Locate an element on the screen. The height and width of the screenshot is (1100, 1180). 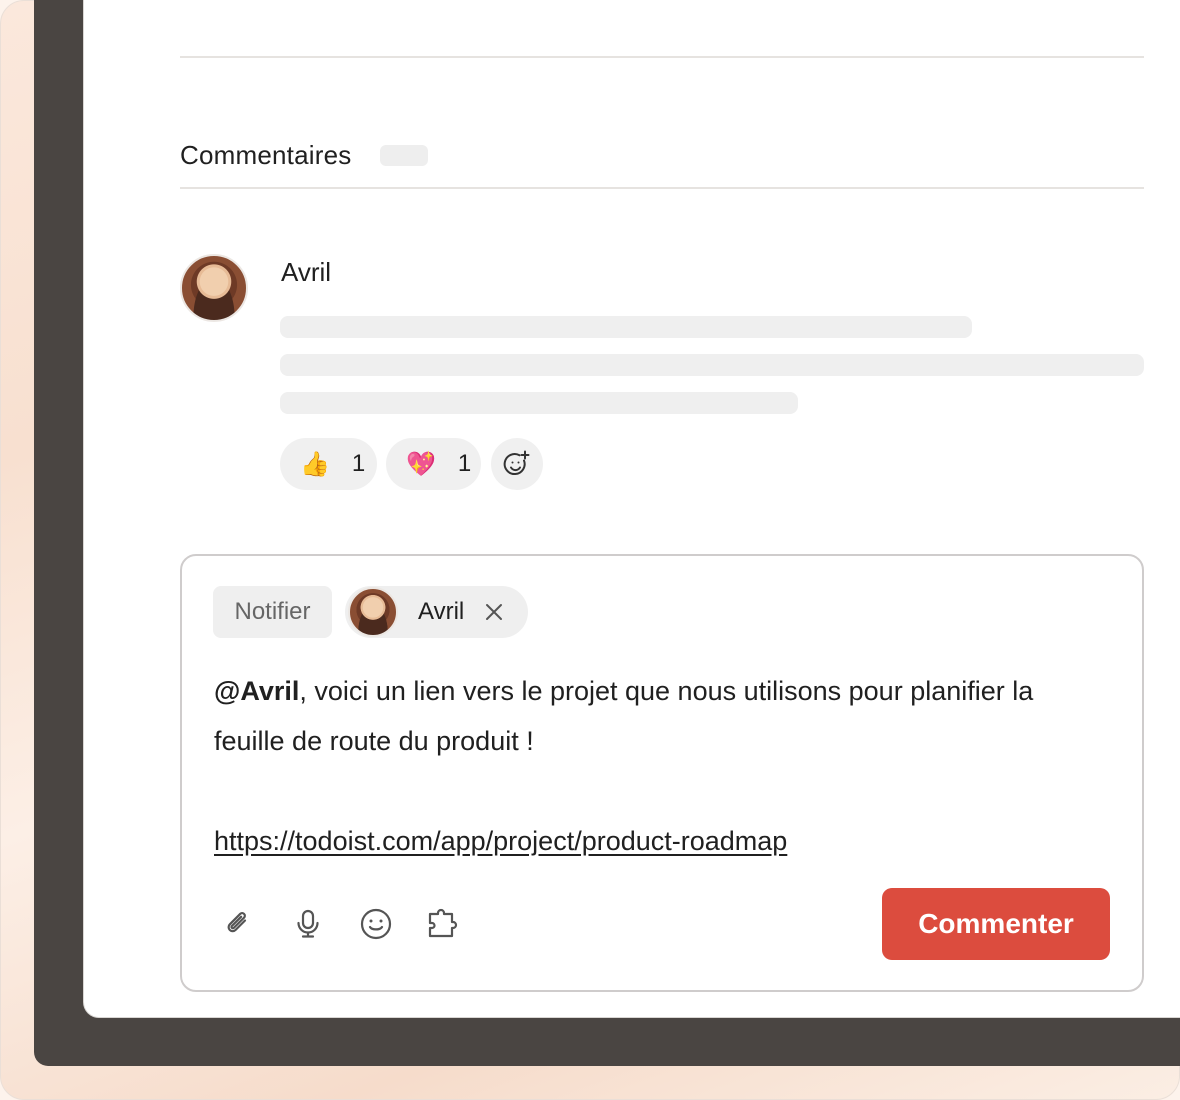
mention: @Avril is located at coordinates (256, 691).